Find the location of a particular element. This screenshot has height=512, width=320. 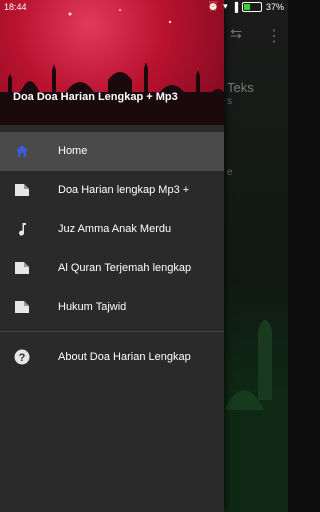

menu-item-label: Home is located at coordinates (73, 151).